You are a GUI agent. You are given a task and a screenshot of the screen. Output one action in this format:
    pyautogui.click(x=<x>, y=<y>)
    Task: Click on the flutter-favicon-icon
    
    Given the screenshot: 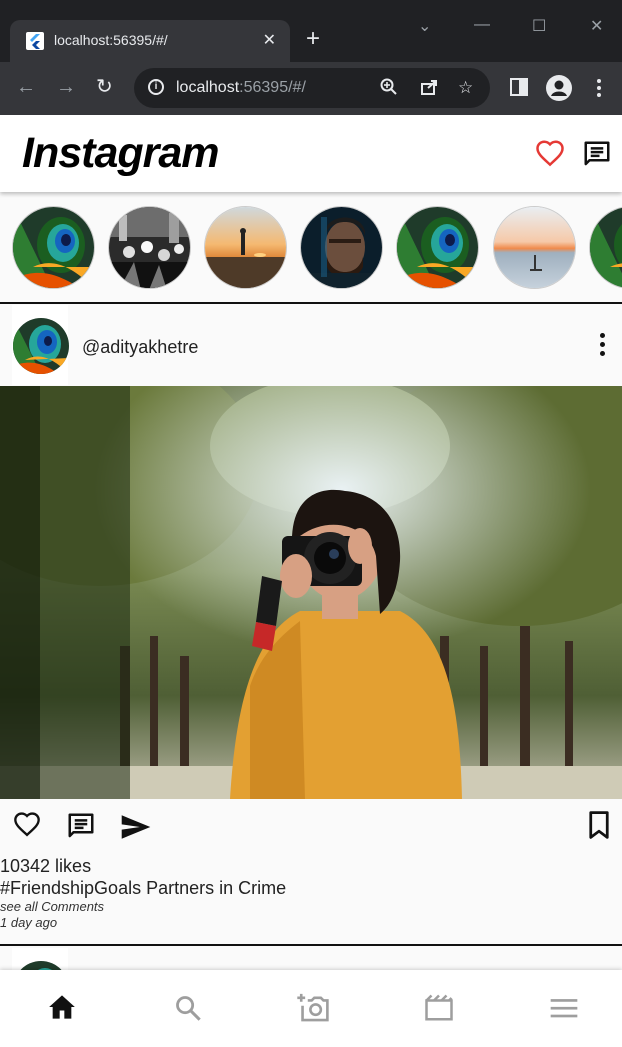 What is the action you would take?
    pyautogui.click(x=35, y=41)
    